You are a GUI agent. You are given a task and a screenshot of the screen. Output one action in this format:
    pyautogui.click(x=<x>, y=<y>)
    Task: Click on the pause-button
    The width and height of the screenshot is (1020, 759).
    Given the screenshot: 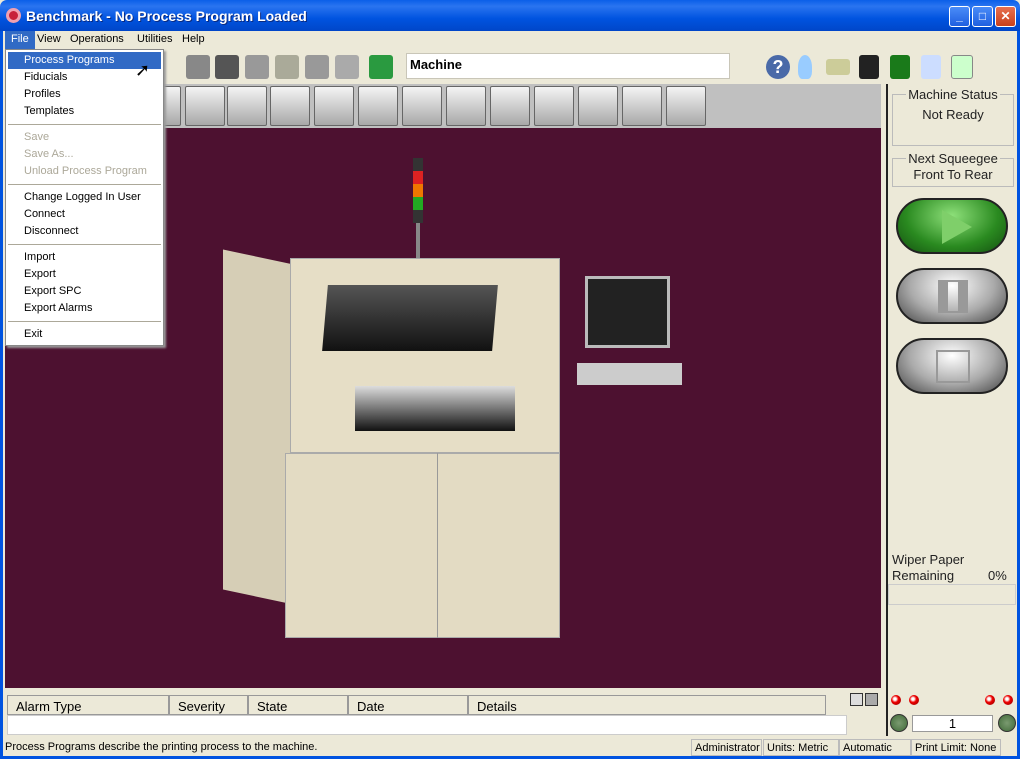 What is the action you would take?
    pyautogui.click(x=952, y=296)
    